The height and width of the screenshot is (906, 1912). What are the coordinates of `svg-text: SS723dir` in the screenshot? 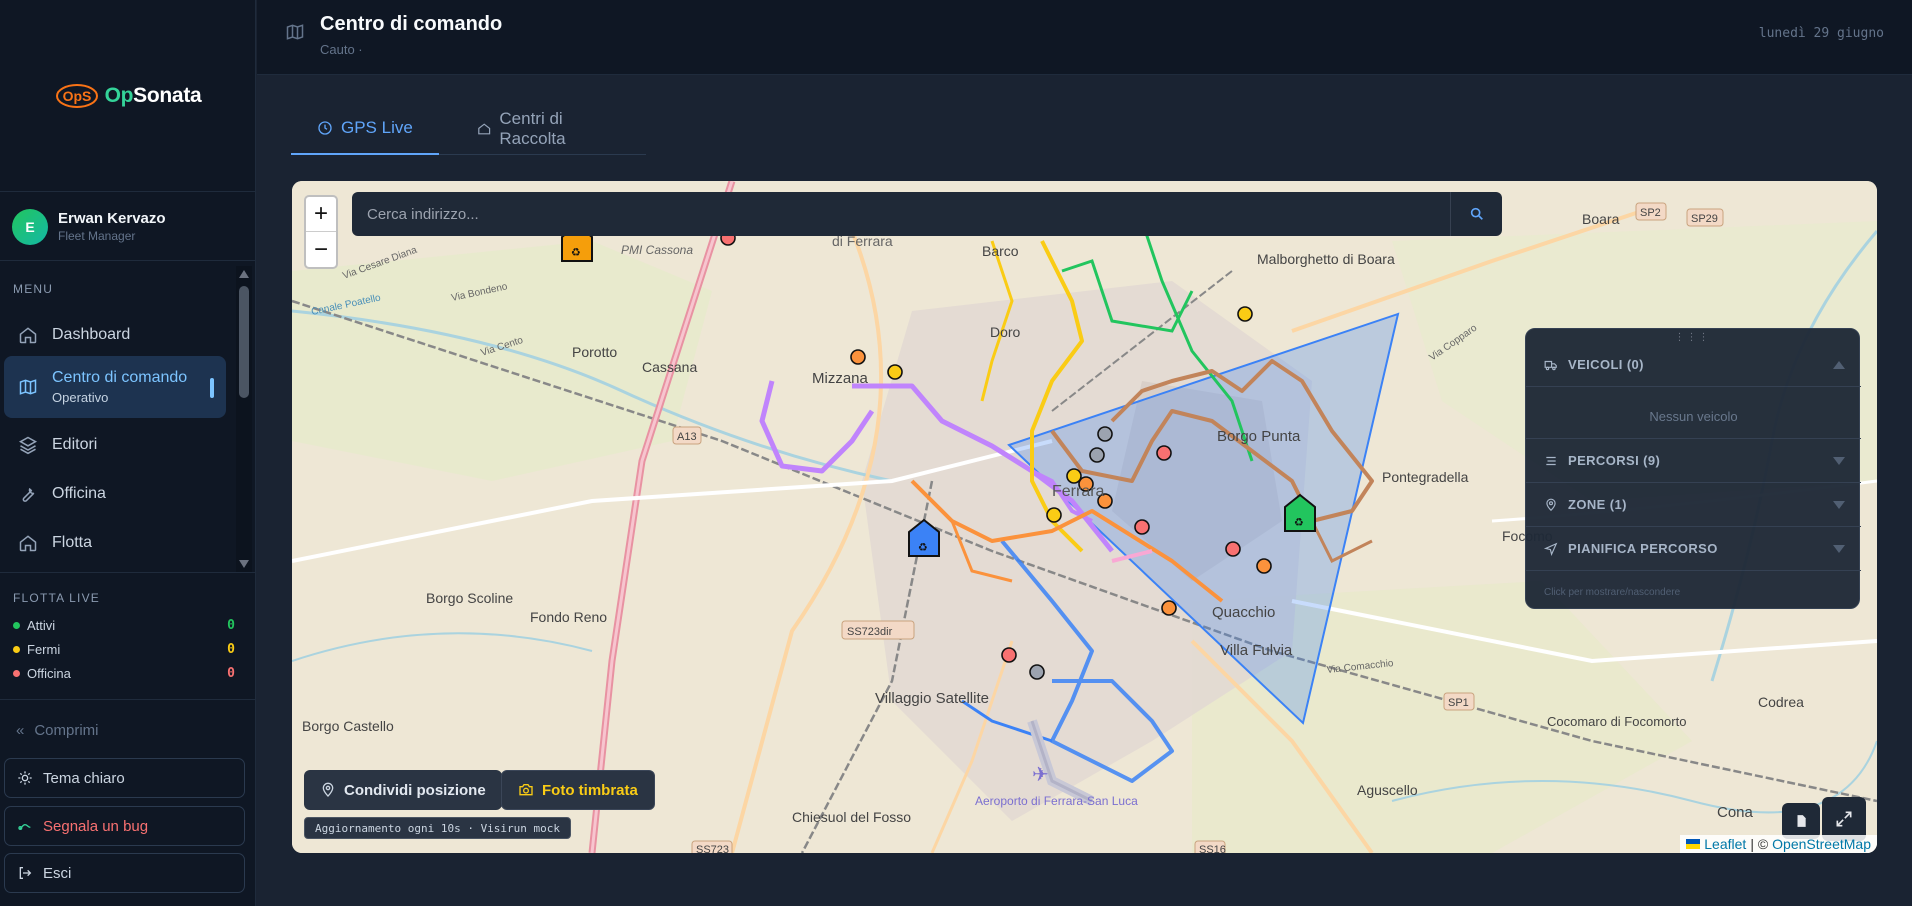 It's located at (870, 632).